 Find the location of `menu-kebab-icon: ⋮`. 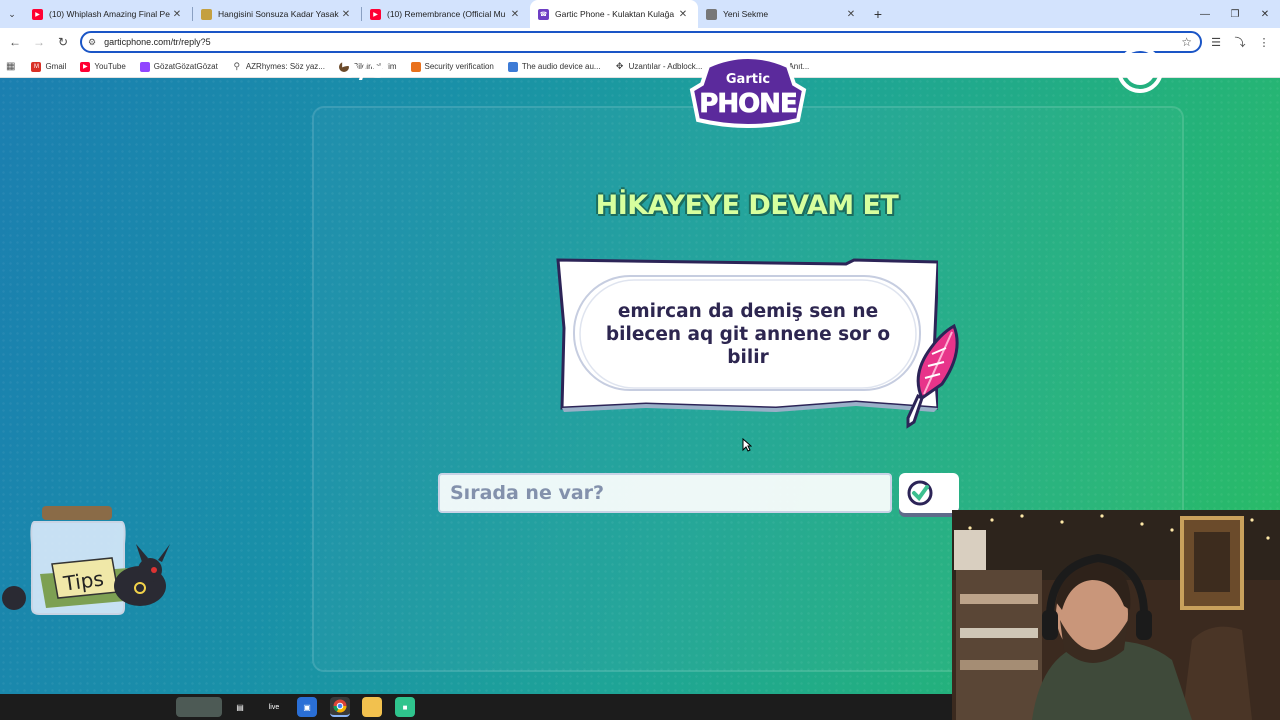

menu-kebab-icon: ⋮ is located at coordinates (1264, 42).